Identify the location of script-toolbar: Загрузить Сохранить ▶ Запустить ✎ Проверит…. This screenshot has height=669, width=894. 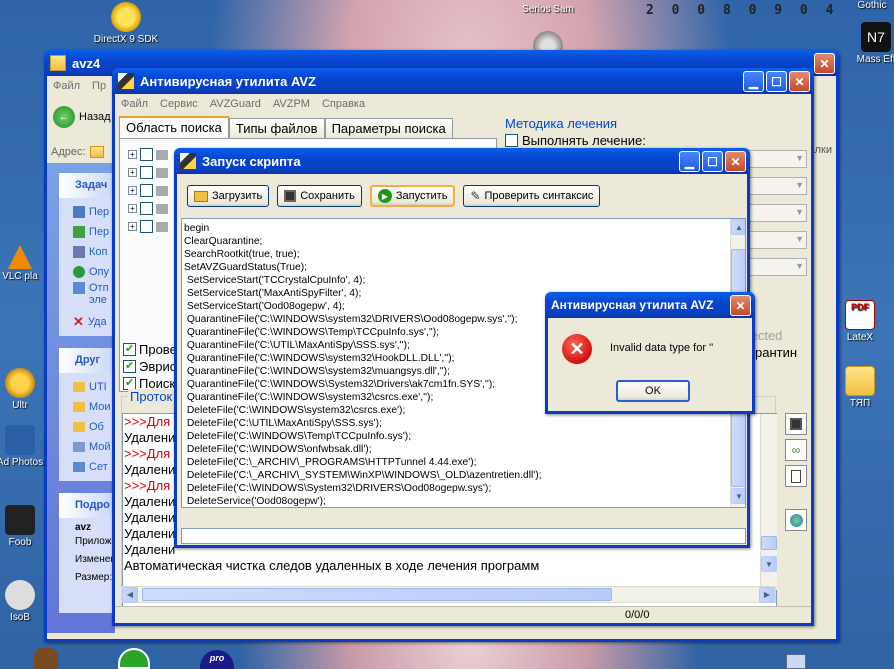
(394, 196).